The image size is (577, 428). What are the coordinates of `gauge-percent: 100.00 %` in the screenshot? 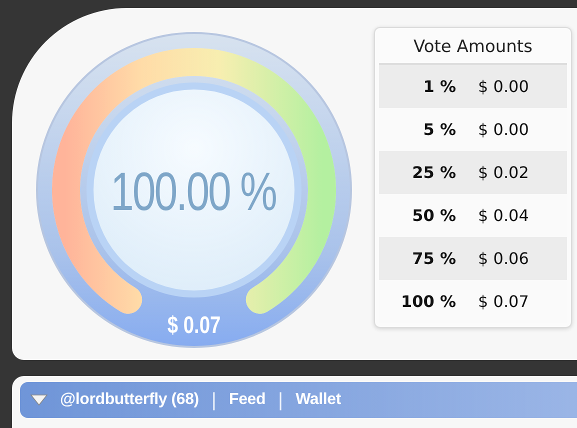 It's located at (194, 192).